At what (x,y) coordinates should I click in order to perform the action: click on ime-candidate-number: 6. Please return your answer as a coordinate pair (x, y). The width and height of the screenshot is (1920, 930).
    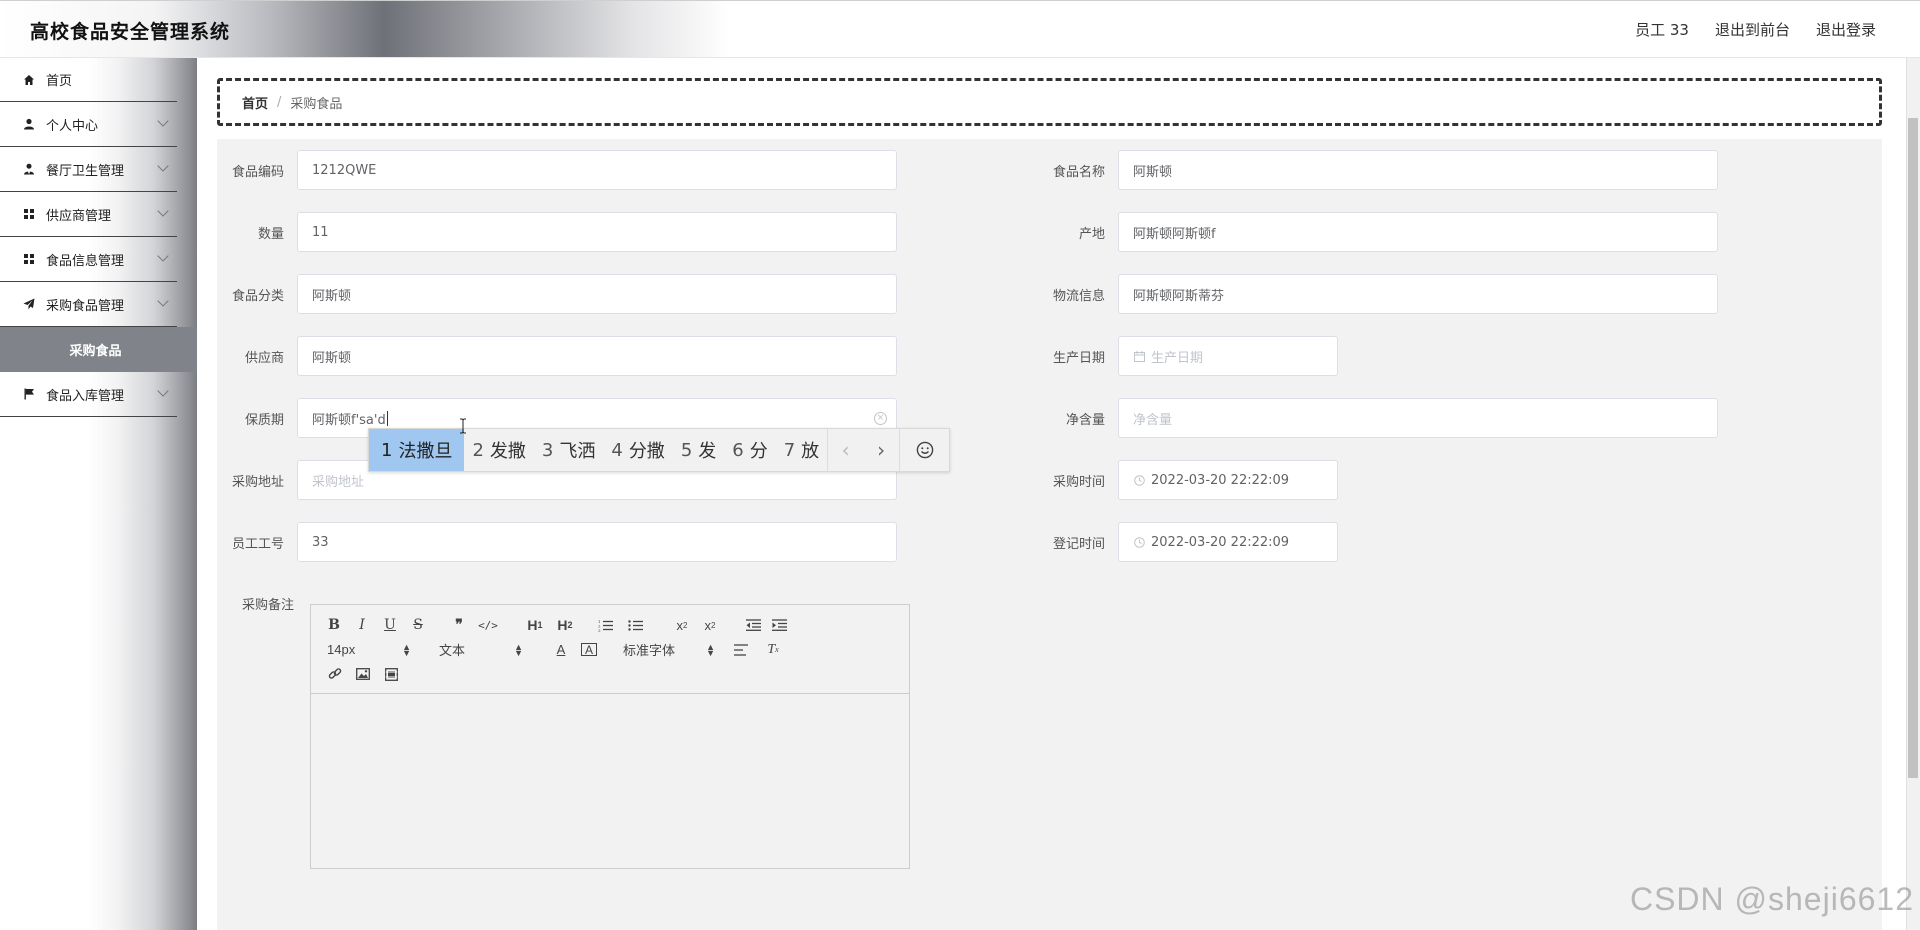
    Looking at the image, I should click on (738, 450).